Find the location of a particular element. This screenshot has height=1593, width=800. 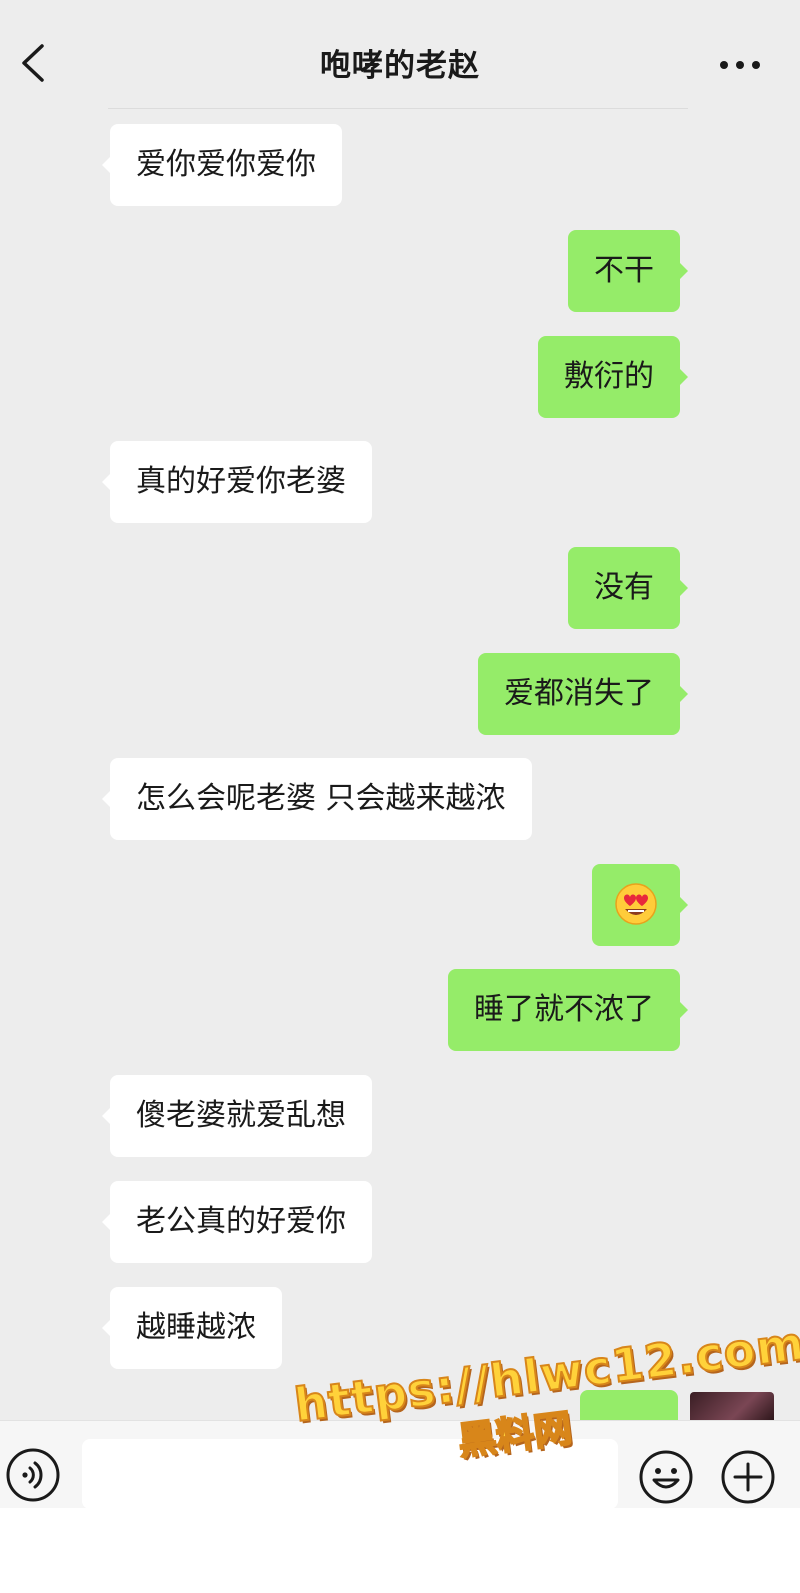

header-divider is located at coordinates (398, 108).